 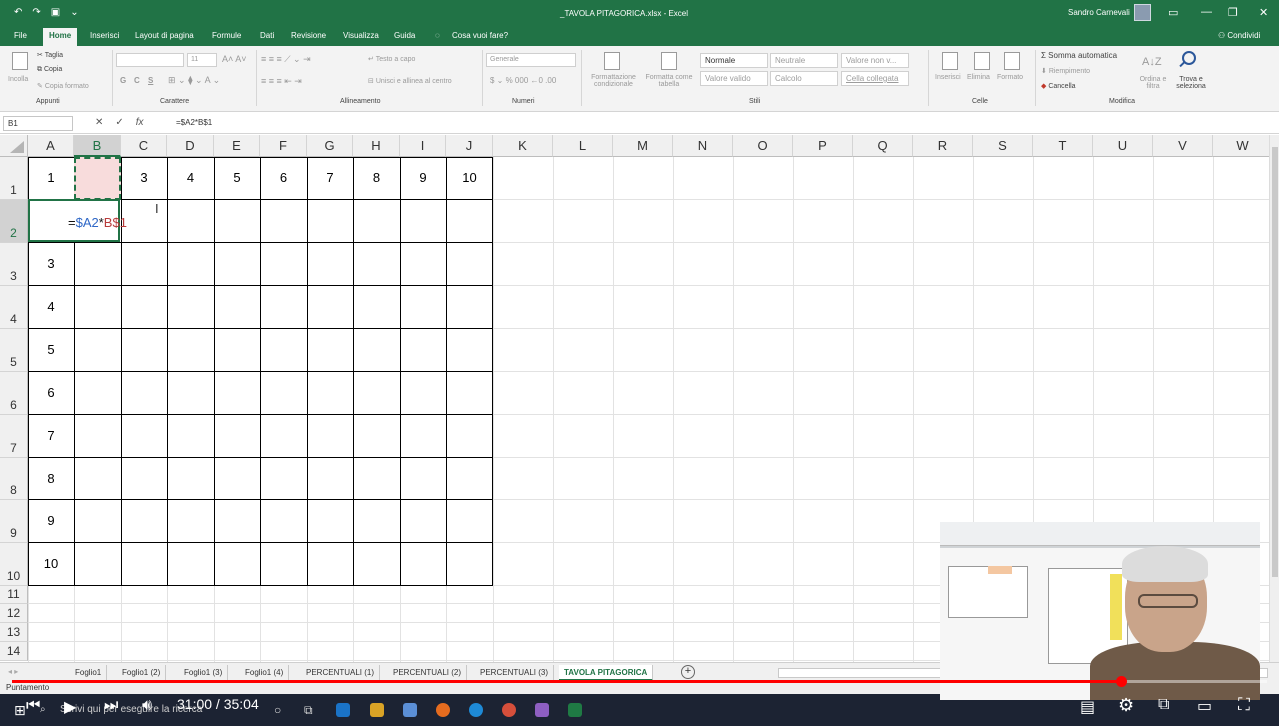 I want to click on paste-icon, so click(x=20, y=61).